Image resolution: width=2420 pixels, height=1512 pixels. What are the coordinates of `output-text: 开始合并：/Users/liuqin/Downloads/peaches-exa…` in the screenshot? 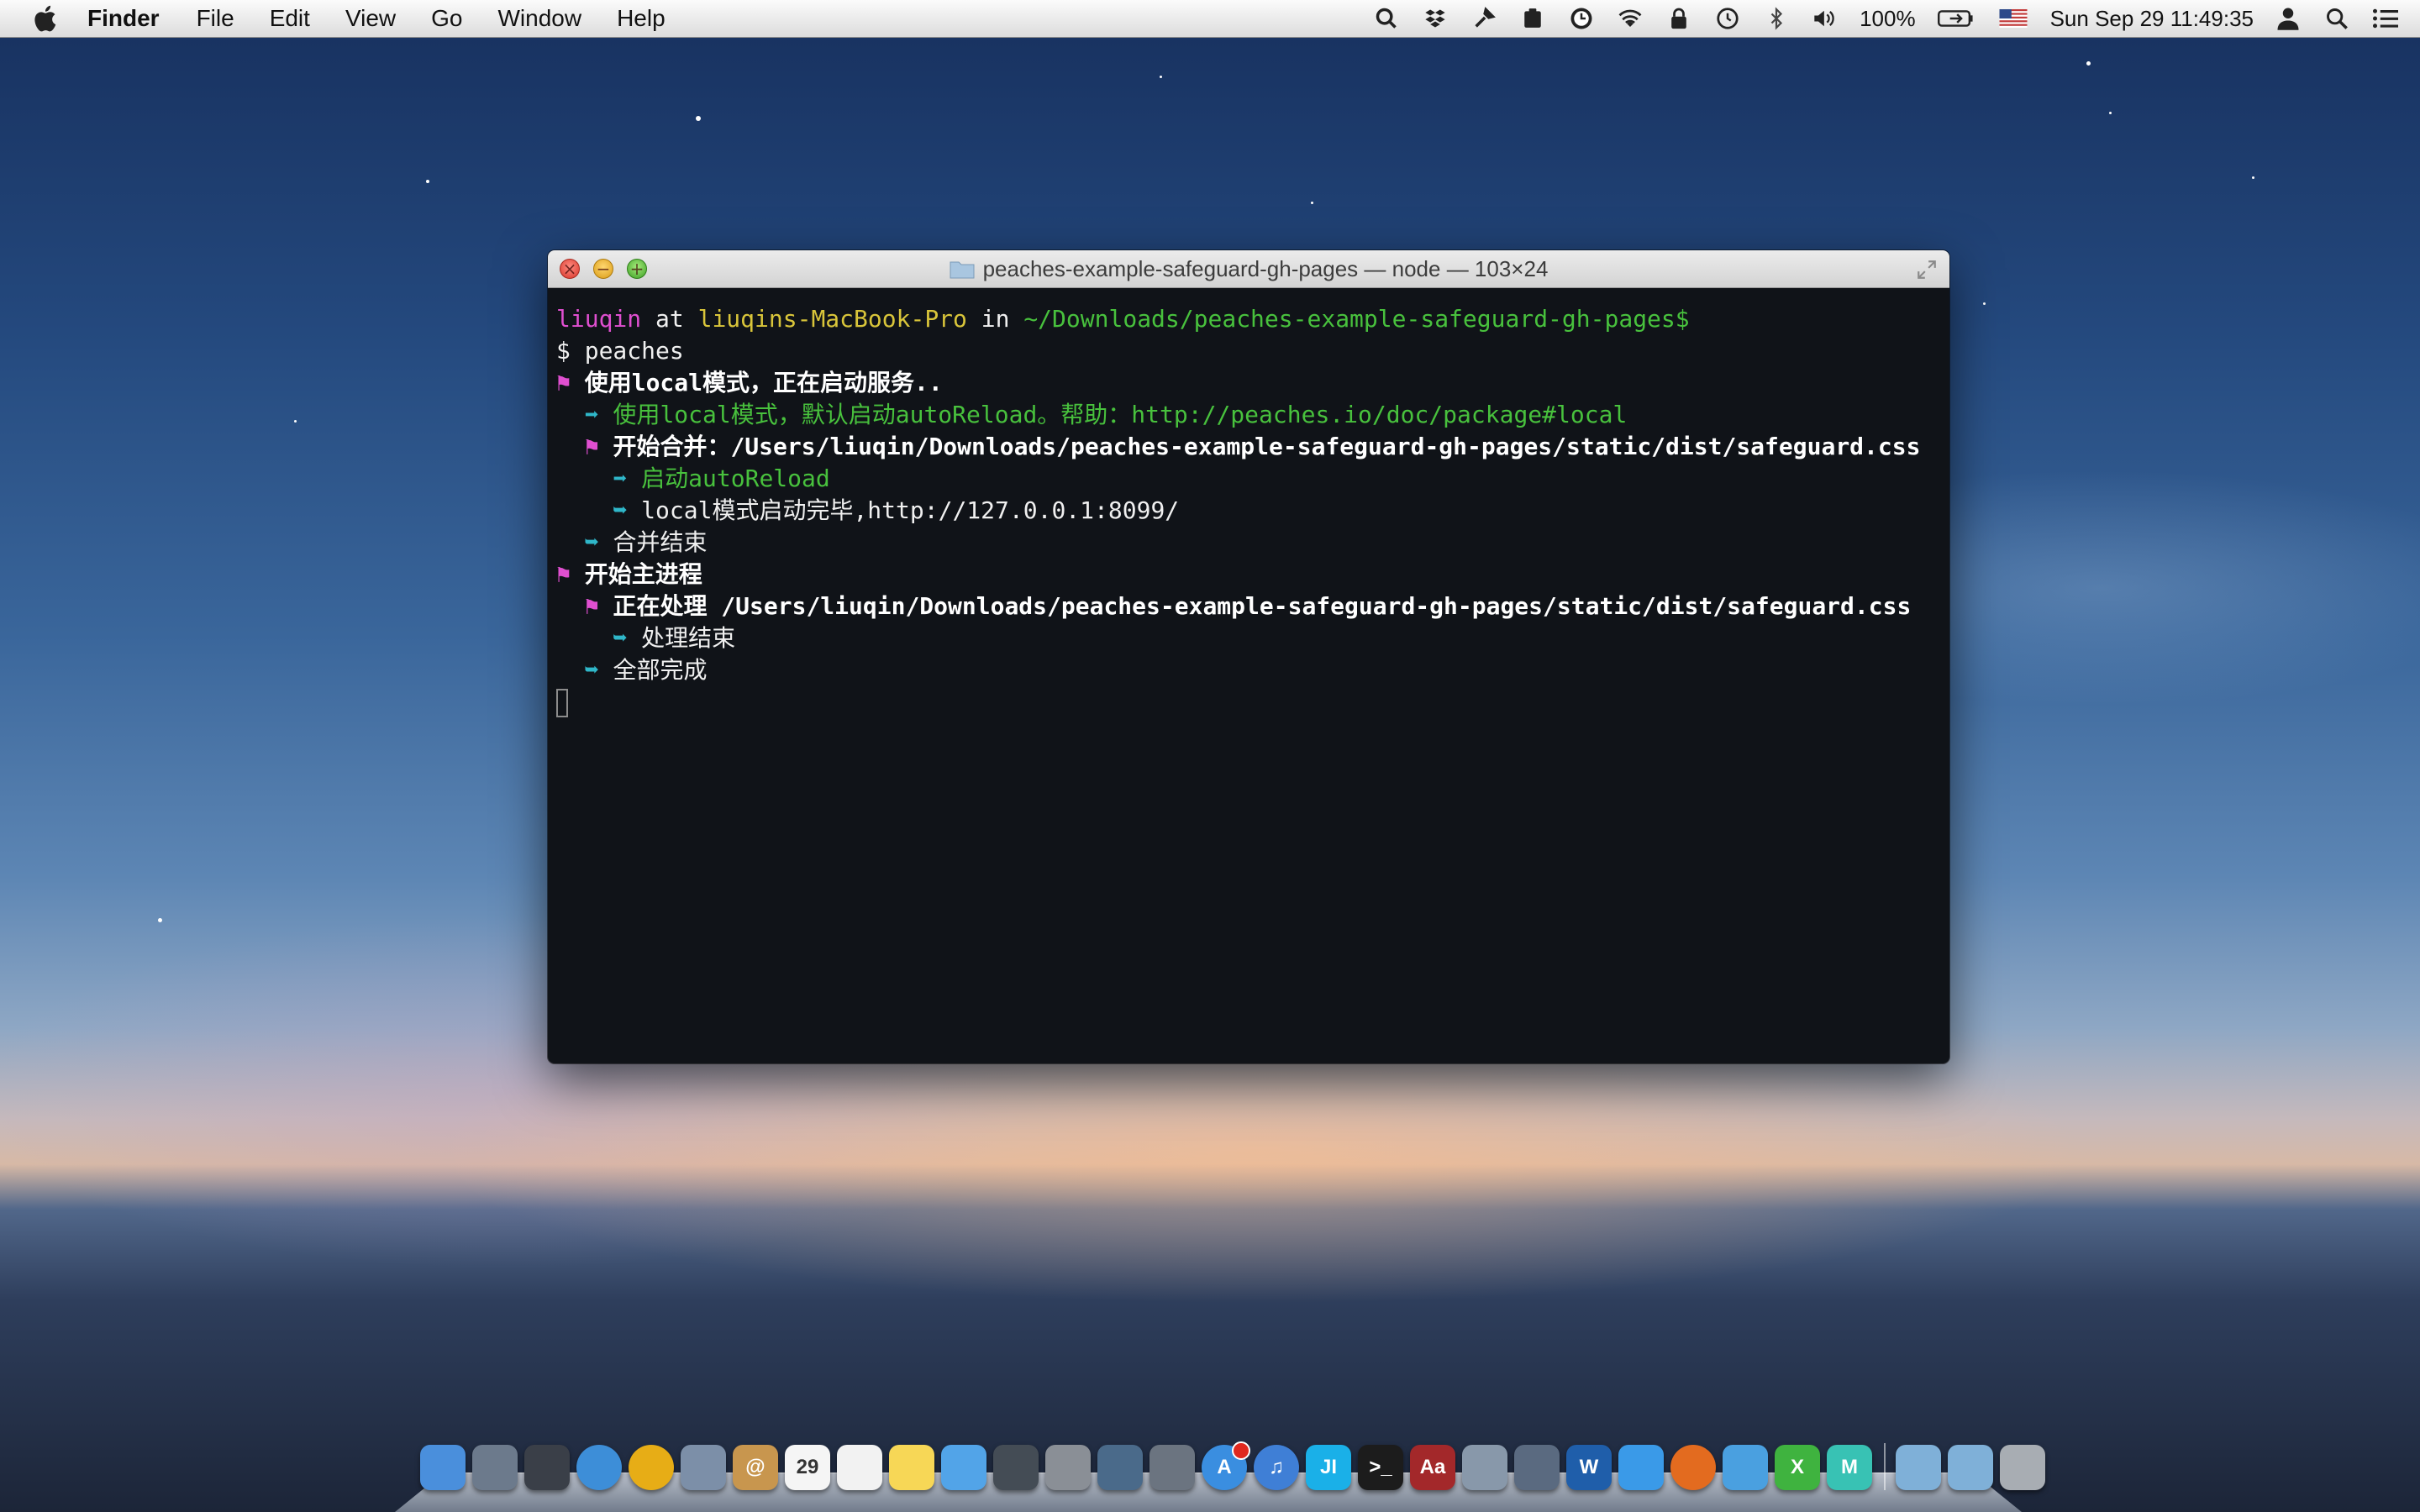 It's located at (1267, 446).